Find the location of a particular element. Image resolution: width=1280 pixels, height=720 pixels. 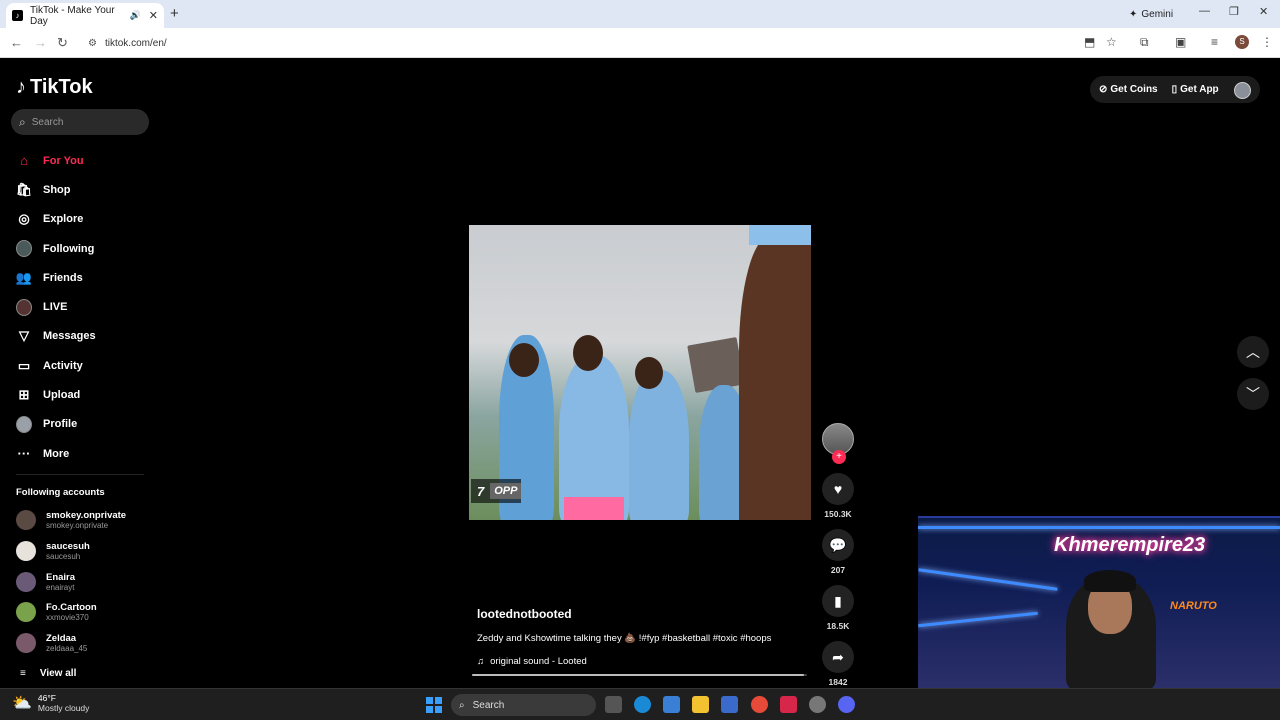

sidebar-item-activity: ▭ Activity is located at coordinates (81, 365).